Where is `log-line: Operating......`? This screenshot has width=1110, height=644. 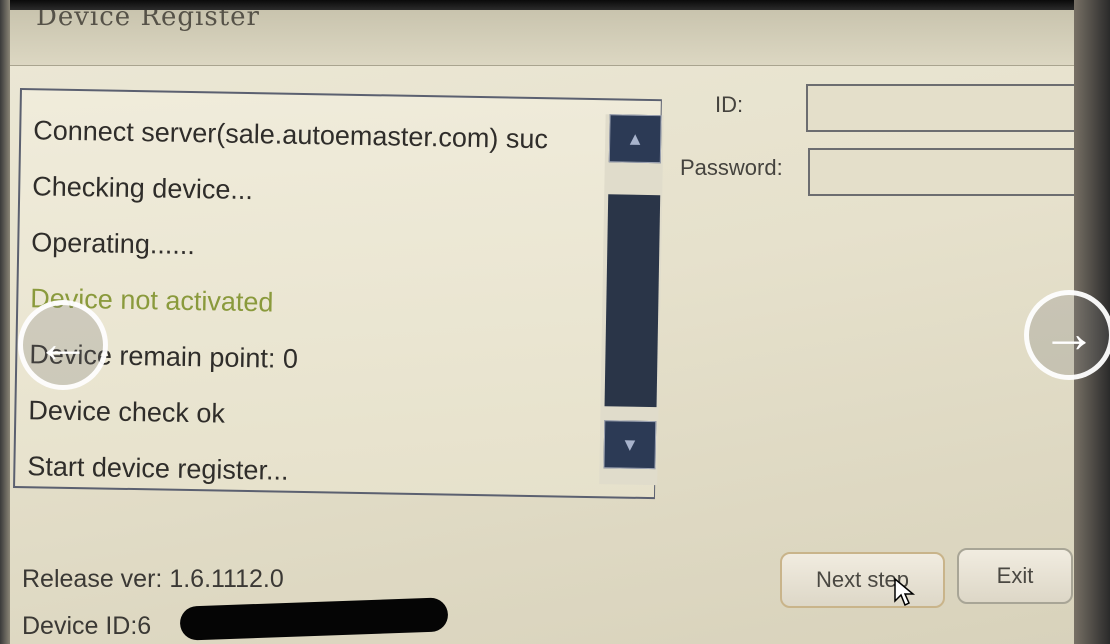
log-line: Operating...... is located at coordinates (113, 244).